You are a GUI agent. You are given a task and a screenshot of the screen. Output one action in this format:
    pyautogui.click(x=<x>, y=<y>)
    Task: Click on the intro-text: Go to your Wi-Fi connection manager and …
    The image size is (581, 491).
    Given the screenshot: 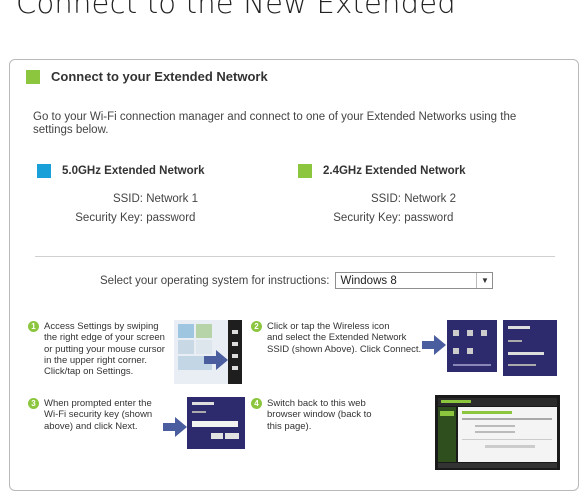 What is the action you would take?
    pyautogui.click(x=275, y=123)
    